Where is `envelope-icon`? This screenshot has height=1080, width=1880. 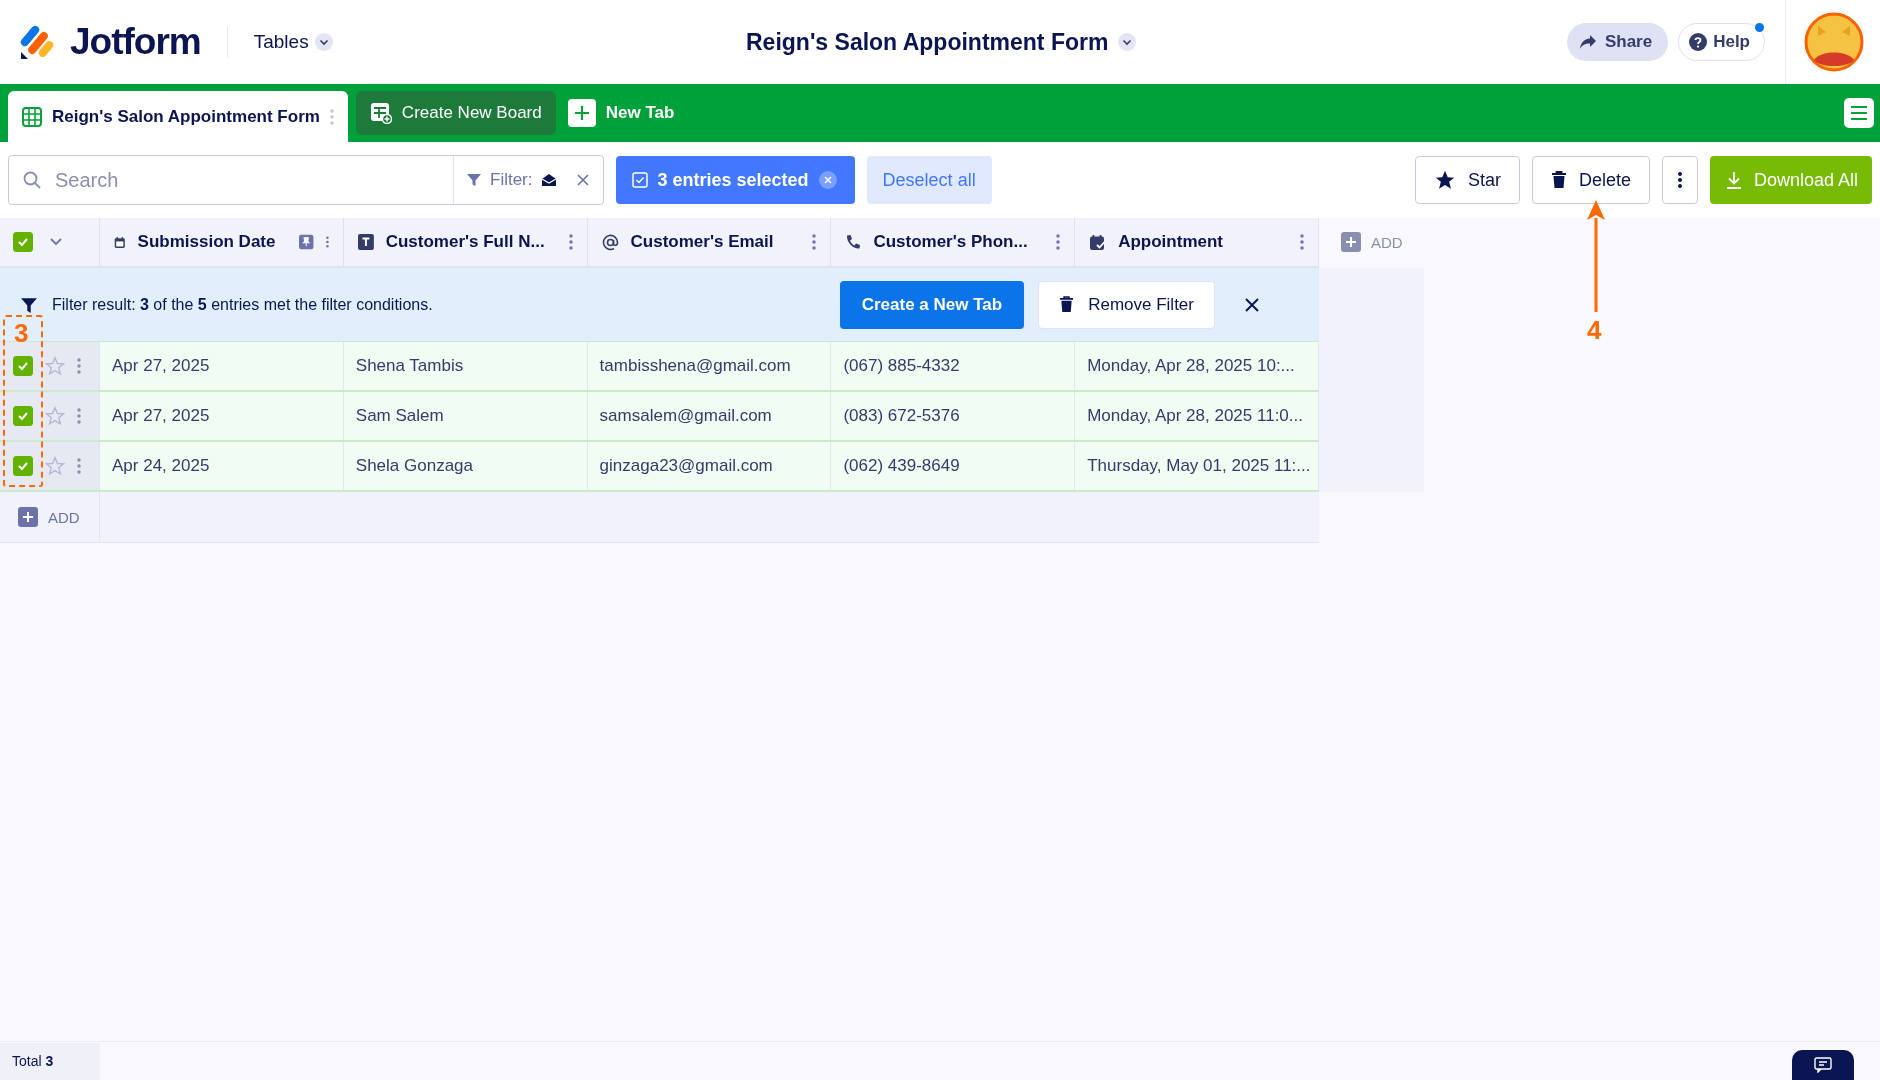
envelope-icon is located at coordinates (548, 180).